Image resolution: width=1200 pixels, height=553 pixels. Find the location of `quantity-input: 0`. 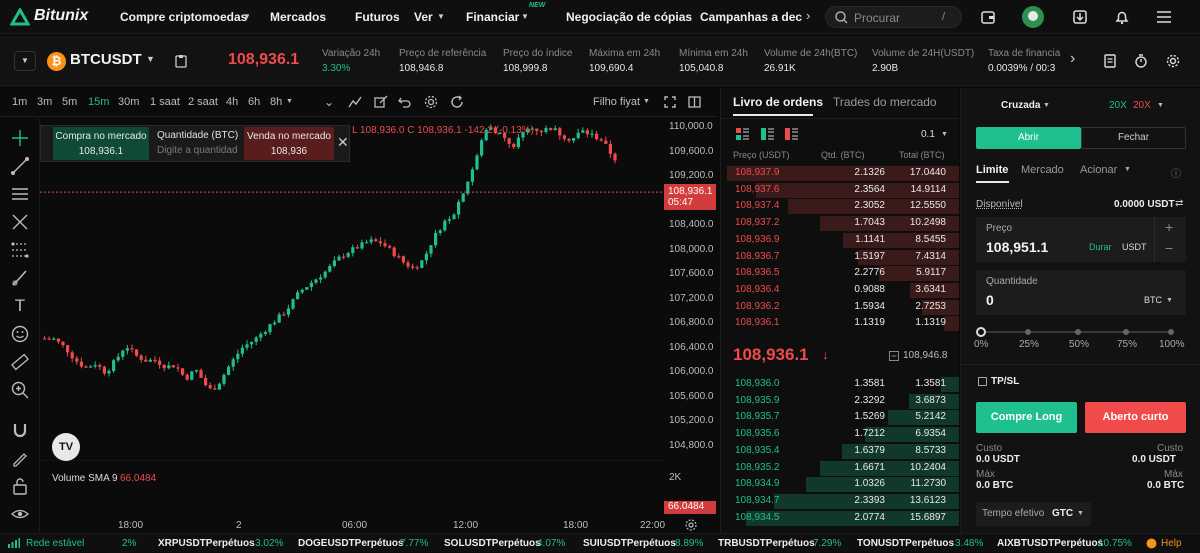

quantity-input: 0 is located at coordinates (990, 300).